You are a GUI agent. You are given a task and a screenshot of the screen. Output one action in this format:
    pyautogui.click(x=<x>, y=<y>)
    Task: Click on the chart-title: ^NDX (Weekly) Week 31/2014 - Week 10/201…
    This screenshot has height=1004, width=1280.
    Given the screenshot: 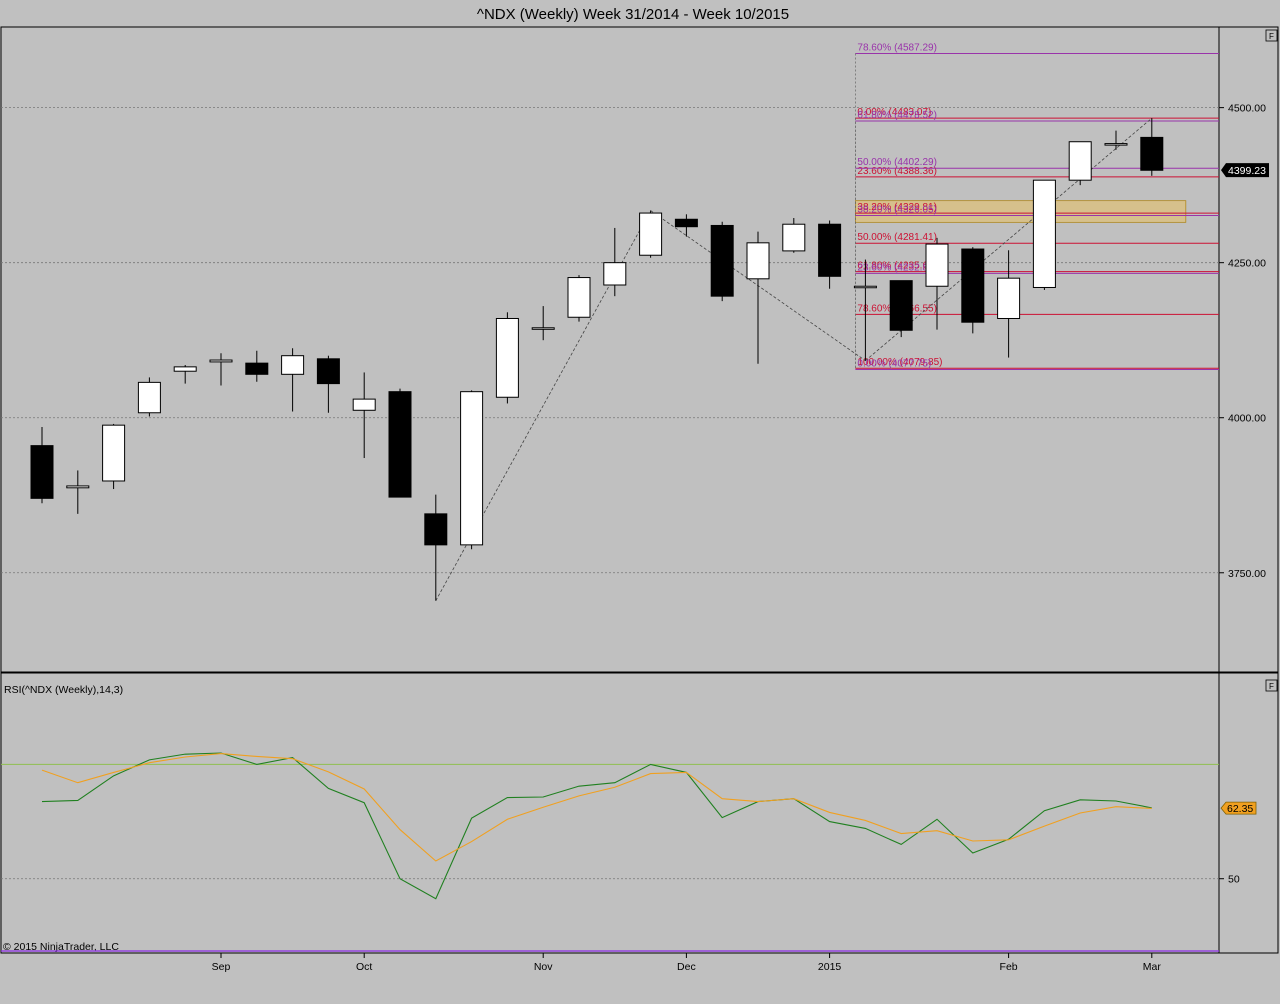 What is the action you would take?
    pyautogui.click(x=633, y=14)
    